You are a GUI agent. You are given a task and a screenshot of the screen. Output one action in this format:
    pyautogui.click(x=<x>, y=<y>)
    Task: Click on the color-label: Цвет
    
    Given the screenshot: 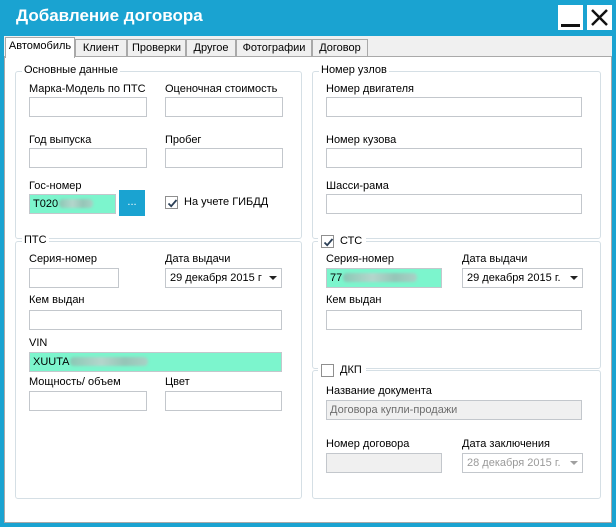 What is the action you would take?
    pyautogui.click(x=177, y=382)
    